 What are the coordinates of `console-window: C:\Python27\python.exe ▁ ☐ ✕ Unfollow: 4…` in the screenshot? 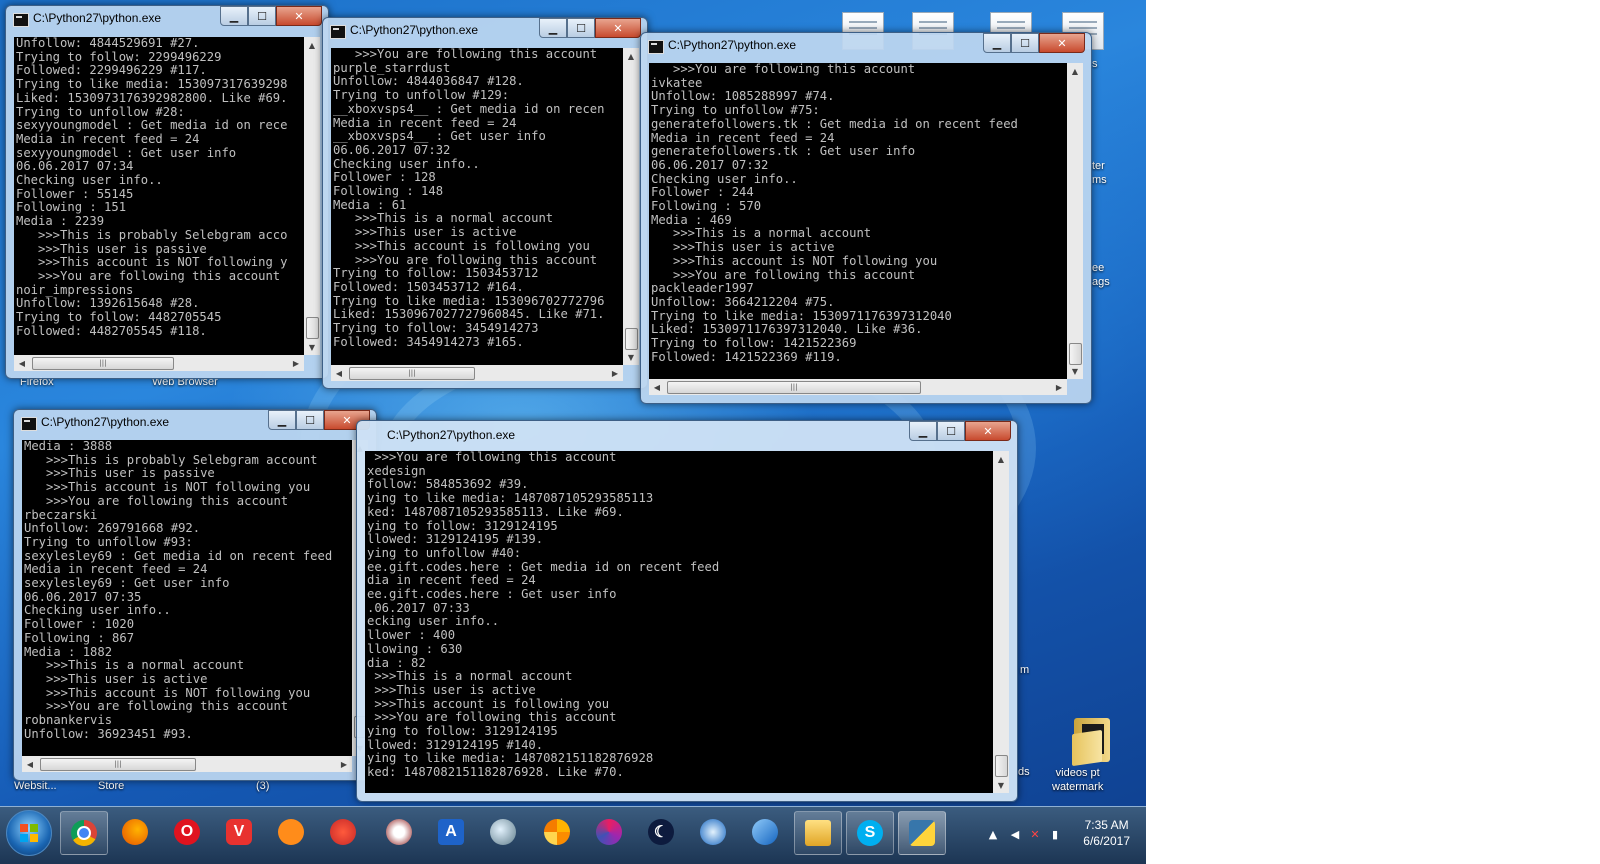 It's located at (167, 192).